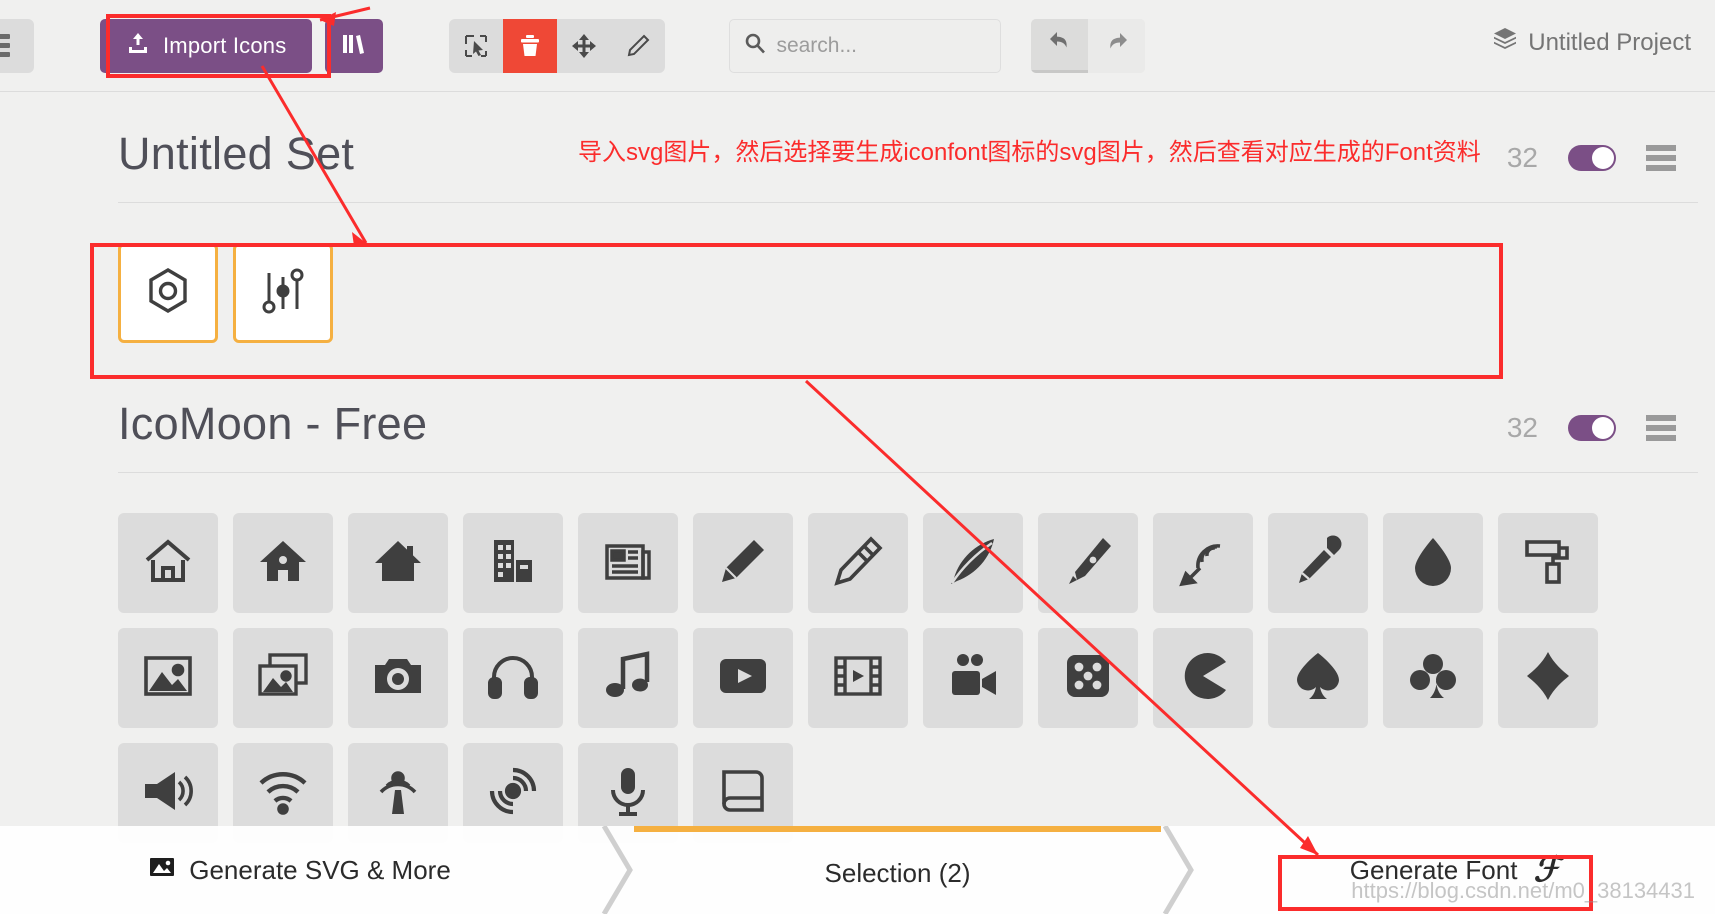 The width and height of the screenshot is (1715, 914). I want to click on generate-svg-button: Generate SVG & More, so click(300, 870).